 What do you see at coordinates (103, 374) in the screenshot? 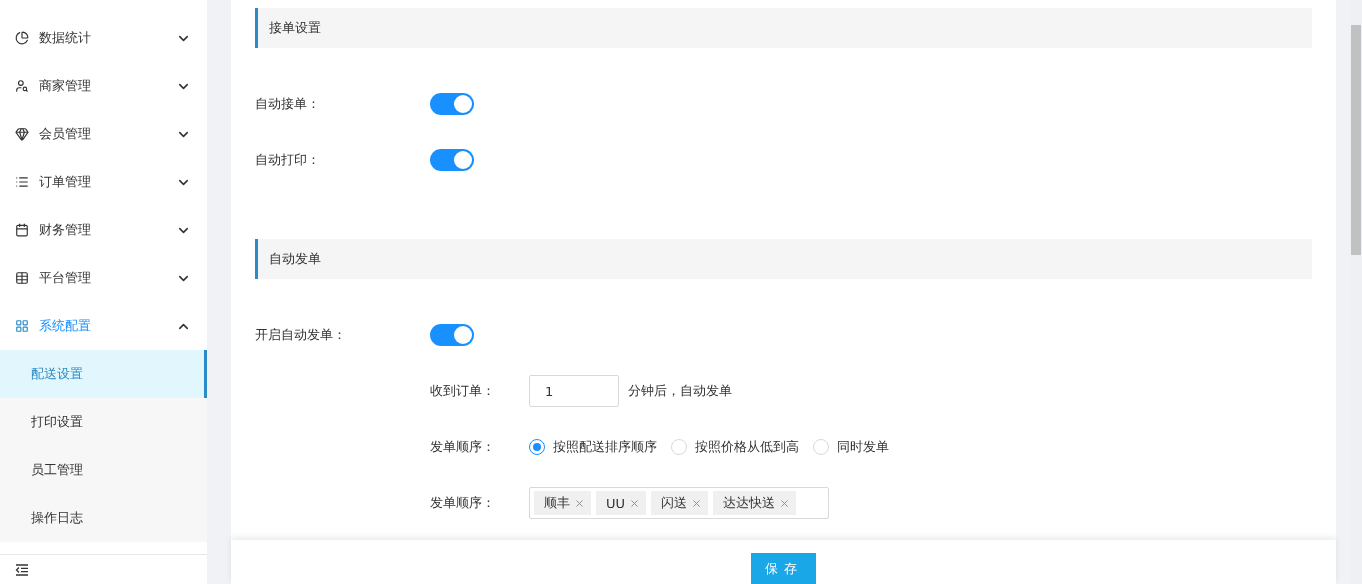
I see `submenu-item: 配送设置` at bounding box center [103, 374].